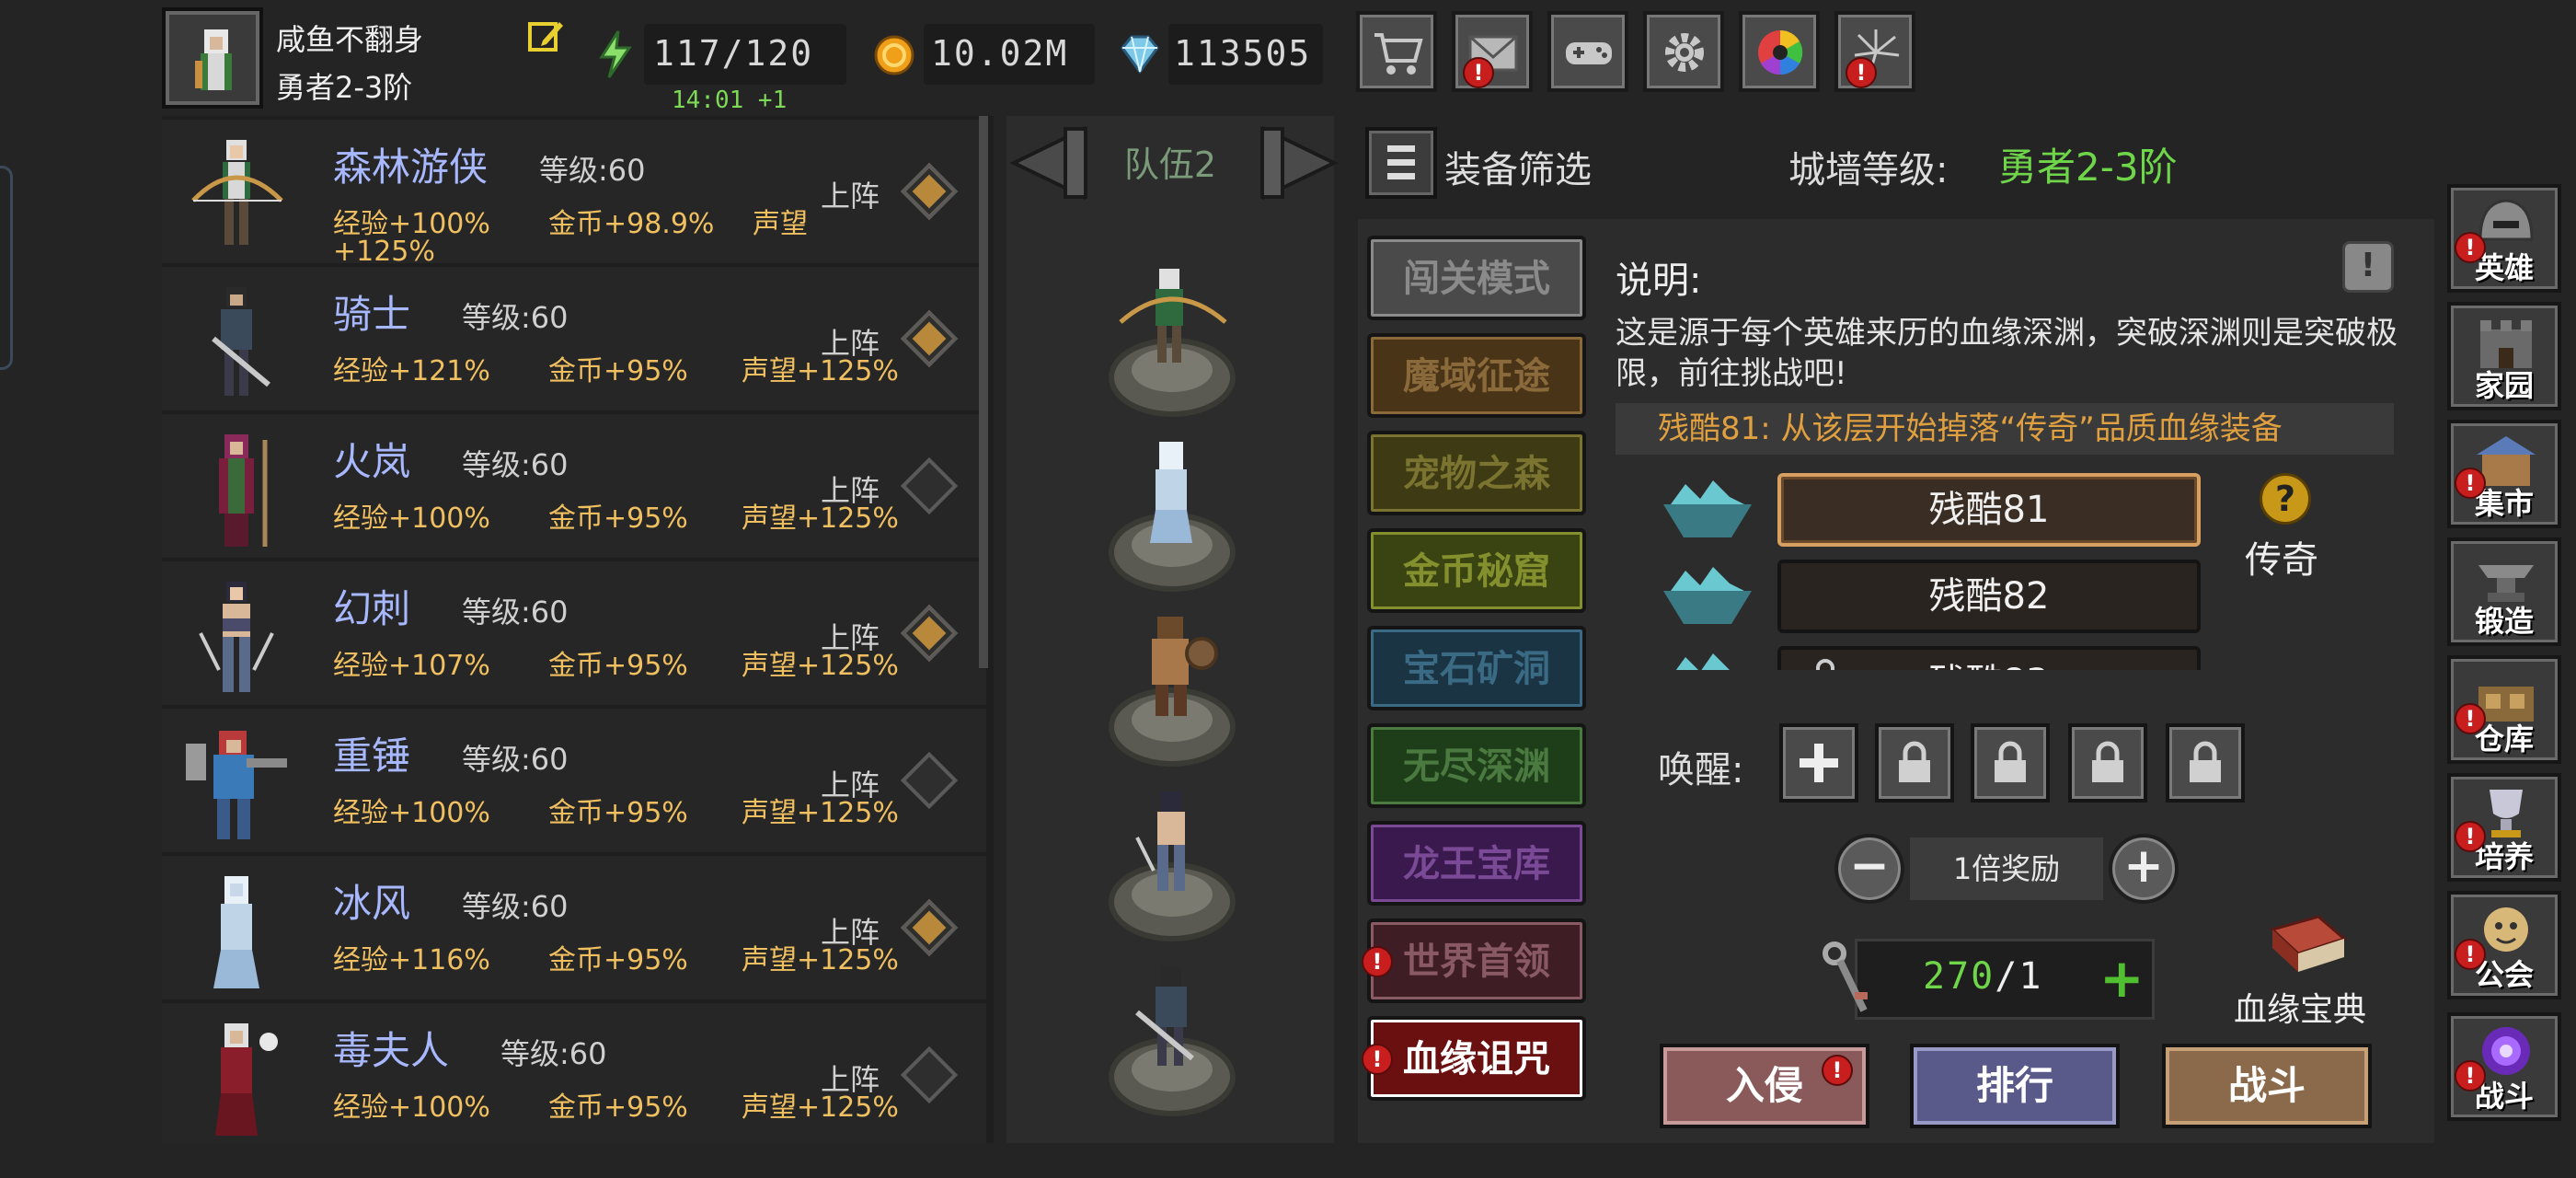 The image size is (2576, 1178). I want to click on hero-sprite-phantom-assassin, so click(236, 637).